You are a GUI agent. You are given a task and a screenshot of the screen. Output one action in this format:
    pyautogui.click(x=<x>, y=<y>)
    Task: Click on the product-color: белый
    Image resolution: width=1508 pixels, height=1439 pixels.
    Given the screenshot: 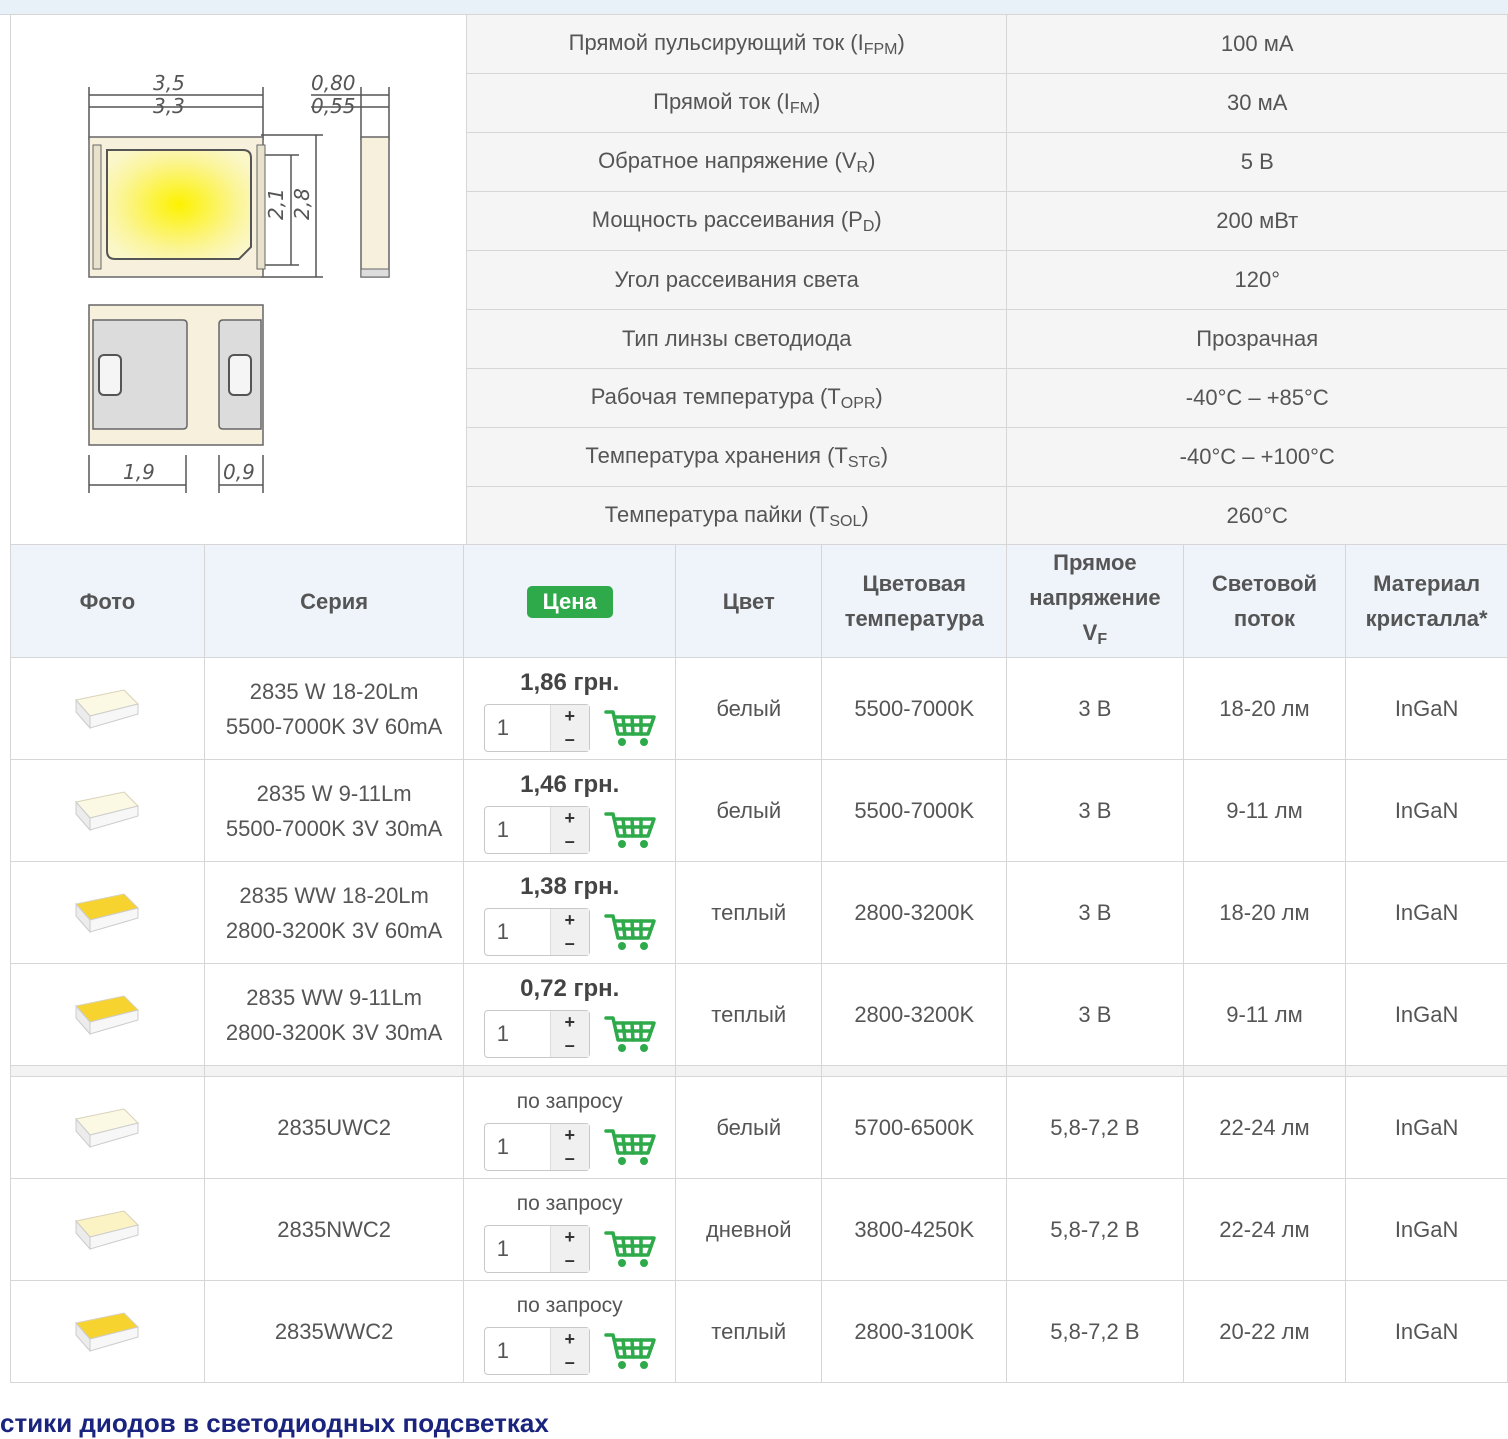 What is the action you would take?
    pyautogui.click(x=749, y=708)
    